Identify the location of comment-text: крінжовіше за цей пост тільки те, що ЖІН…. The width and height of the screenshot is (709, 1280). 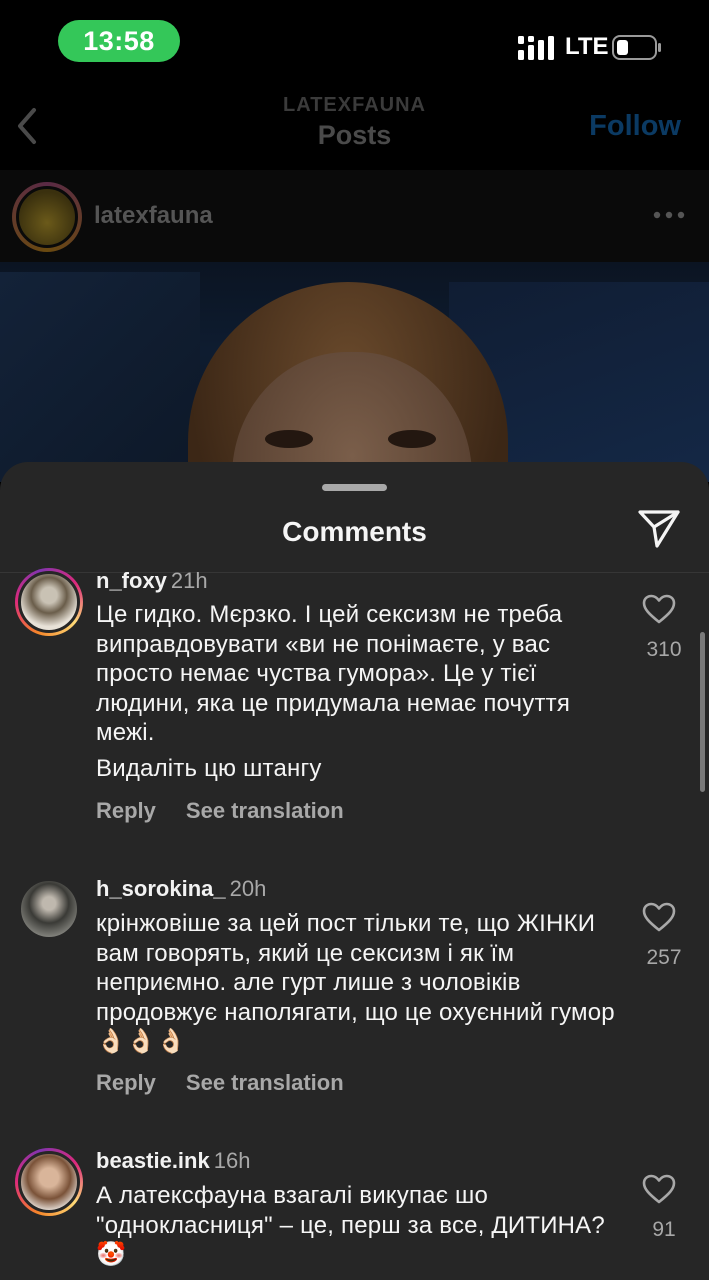
(356, 983).